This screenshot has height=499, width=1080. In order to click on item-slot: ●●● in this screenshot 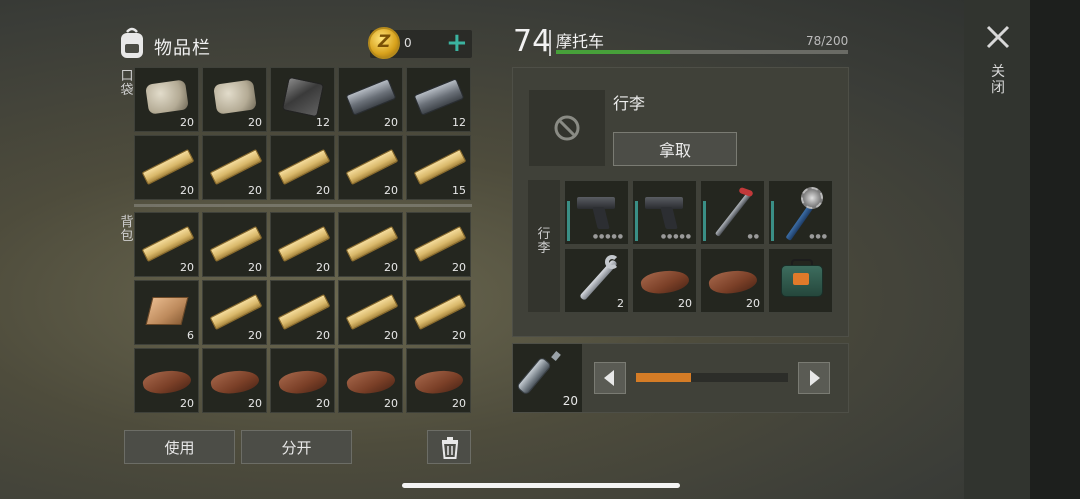, I will do `click(800, 212)`.